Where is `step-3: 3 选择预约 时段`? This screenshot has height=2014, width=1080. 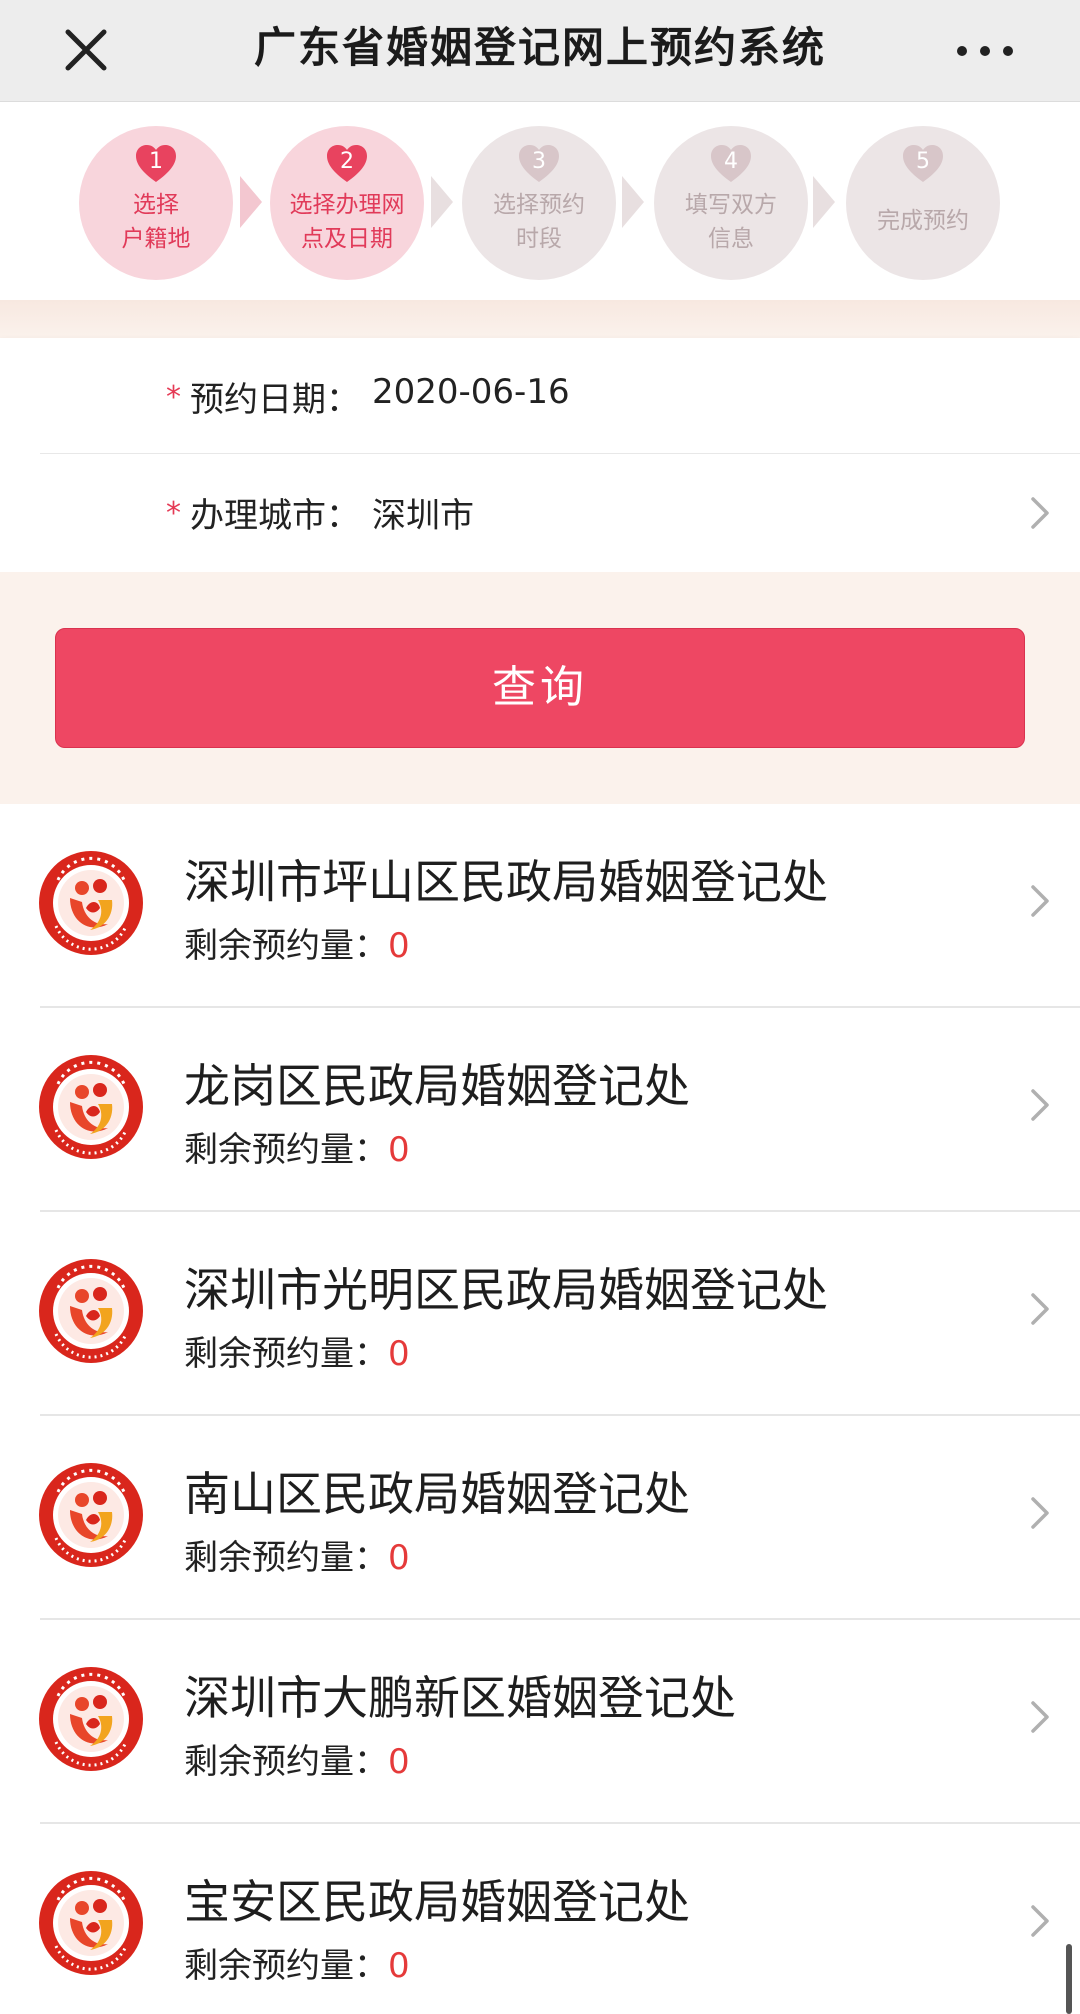 step-3: 3 选择预约 时段 is located at coordinates (539, 203).